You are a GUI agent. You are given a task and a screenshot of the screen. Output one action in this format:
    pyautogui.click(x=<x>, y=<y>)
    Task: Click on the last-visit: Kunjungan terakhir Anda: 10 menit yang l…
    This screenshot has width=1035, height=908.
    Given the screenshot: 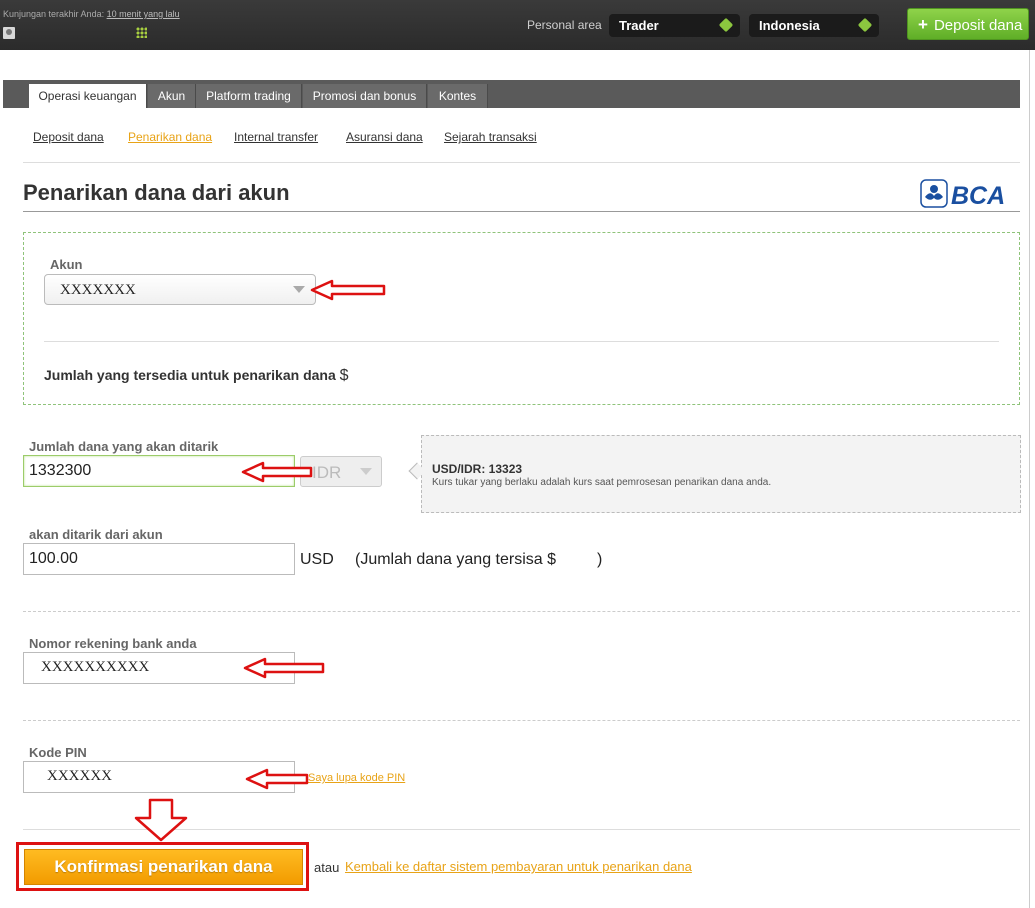 What is the action you would take?
    pyautogui.click(x=91, y=14)
    